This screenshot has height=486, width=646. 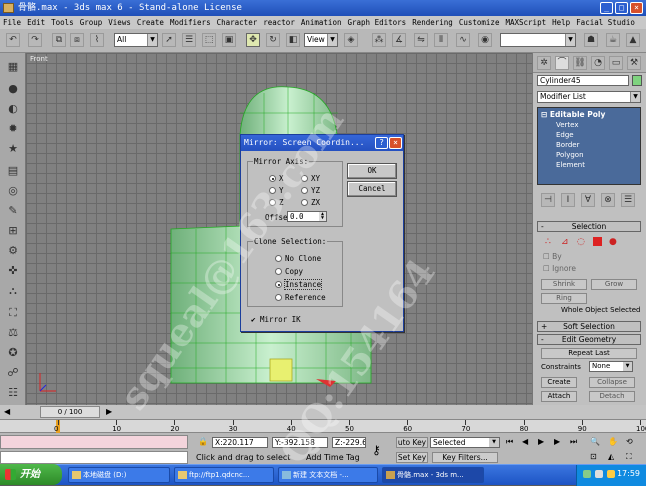 What do you see at coordinates (7, 411) in the screenshot?
I see `prev-frame-icon: ◀` at bounding box center [7, 411].